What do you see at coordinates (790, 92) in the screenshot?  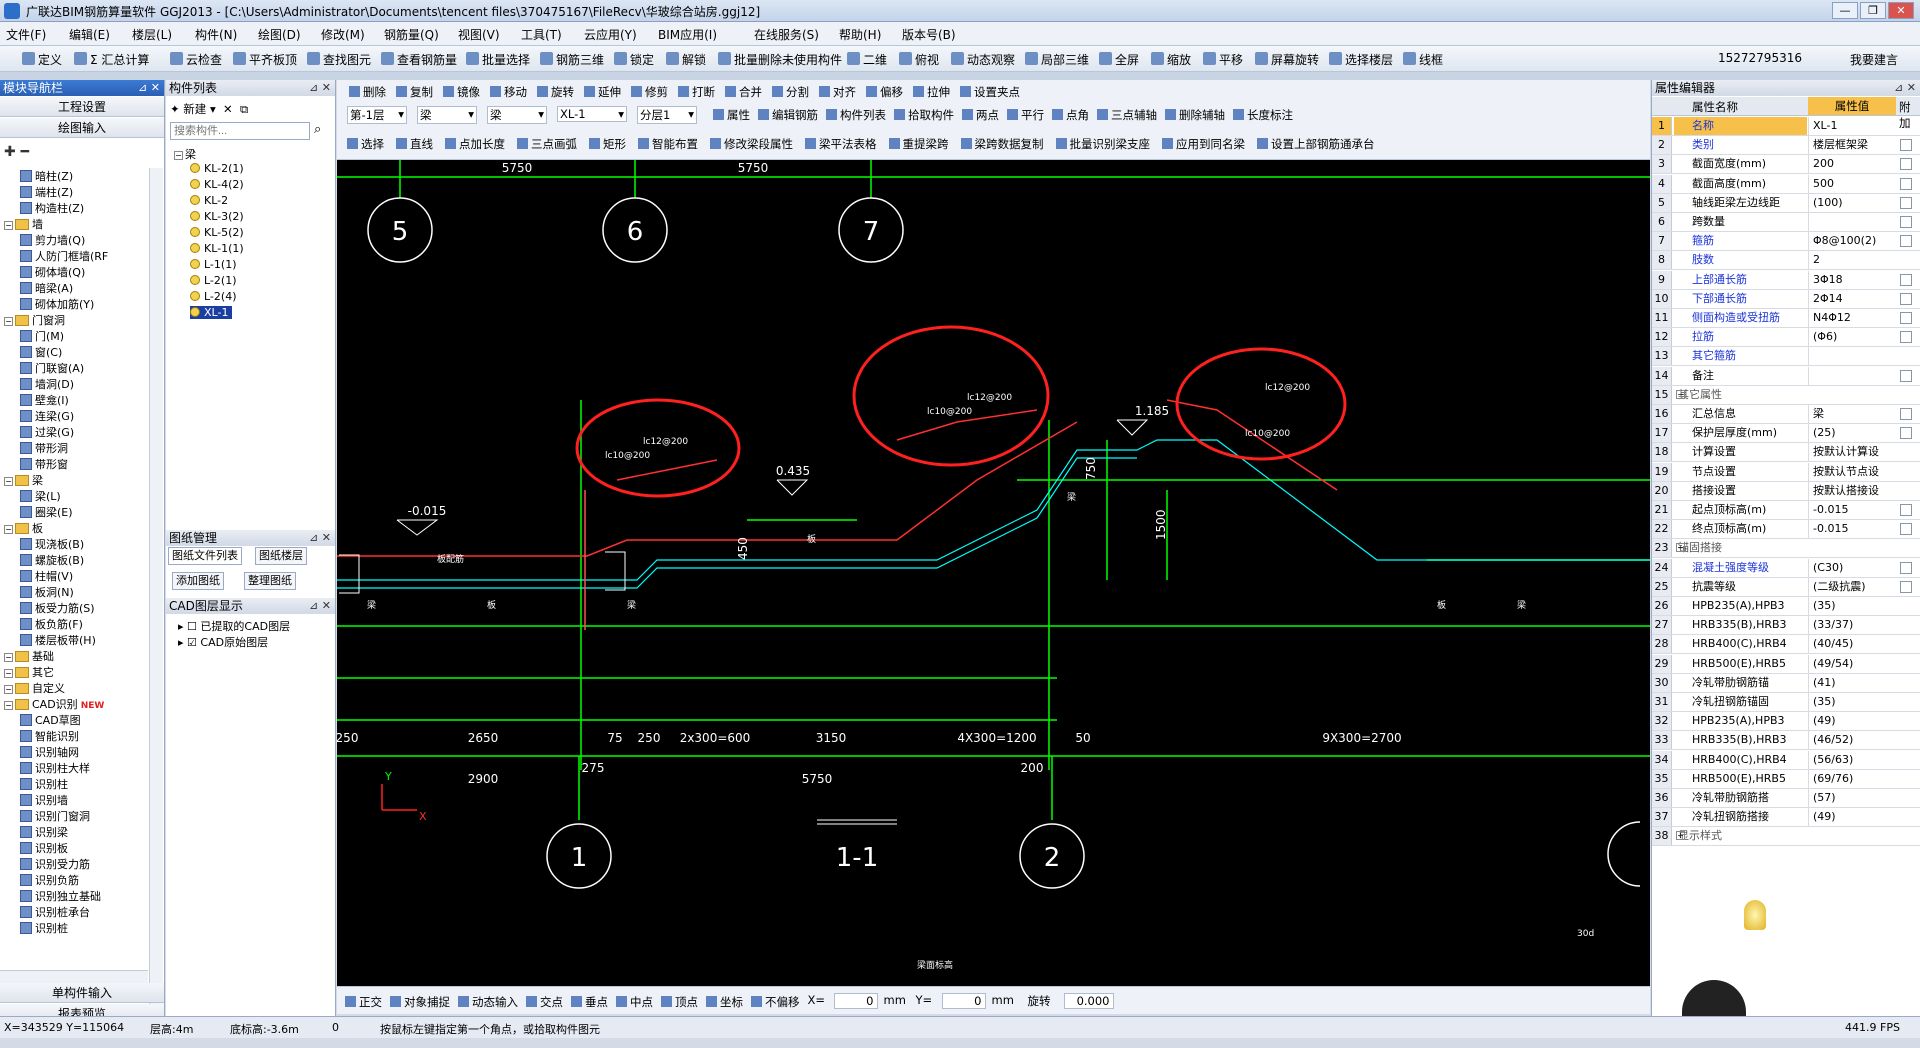 I see `draw-tool-button: 分割` at bounding box center [790, 92].